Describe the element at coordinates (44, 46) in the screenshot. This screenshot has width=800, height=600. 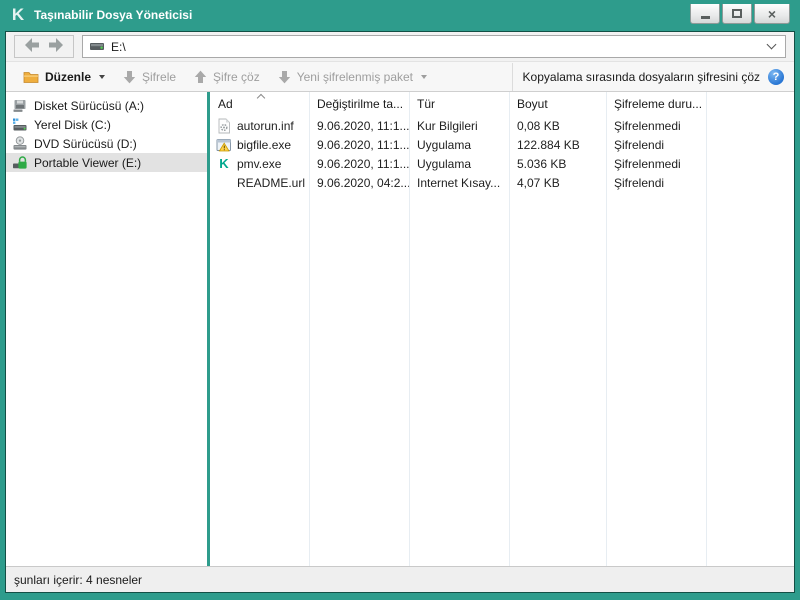
I see `navigation-buttons` at that location.